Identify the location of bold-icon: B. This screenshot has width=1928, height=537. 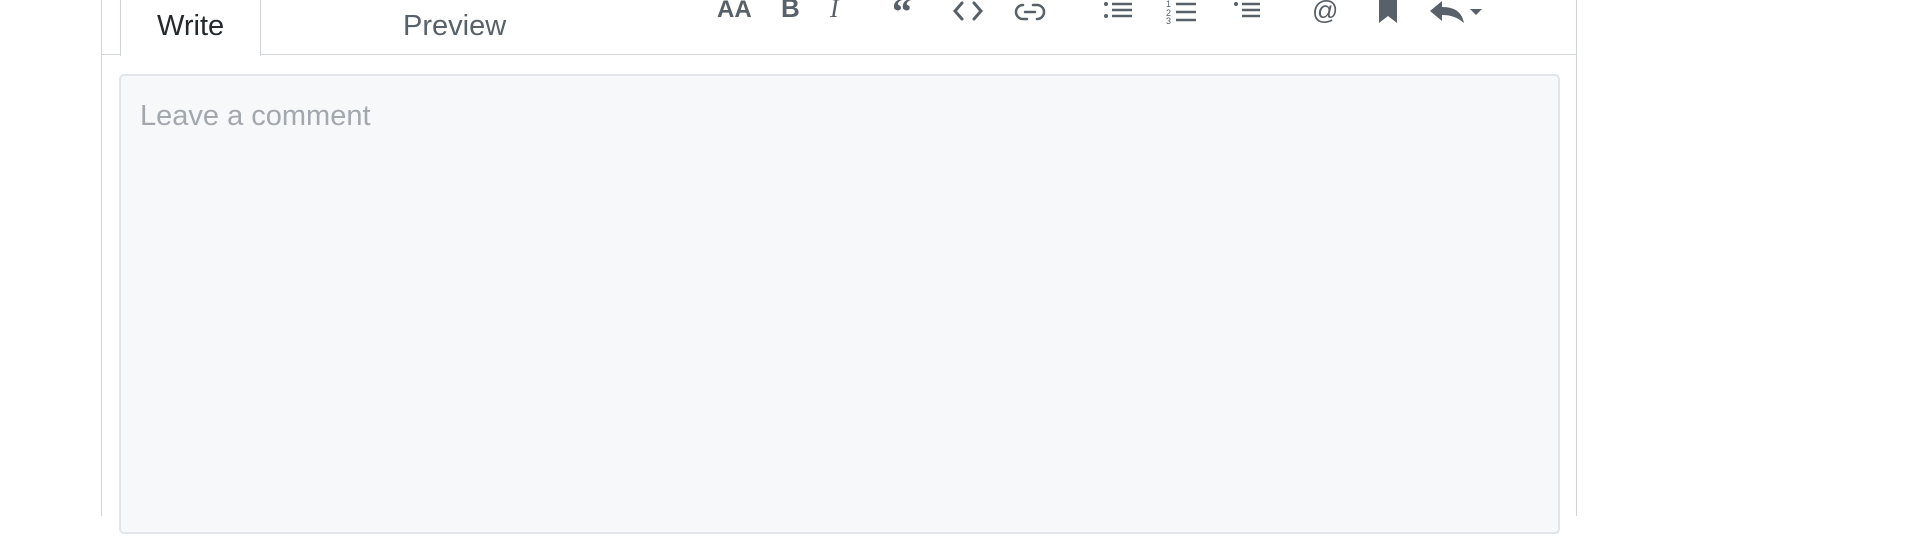
(792, 15).